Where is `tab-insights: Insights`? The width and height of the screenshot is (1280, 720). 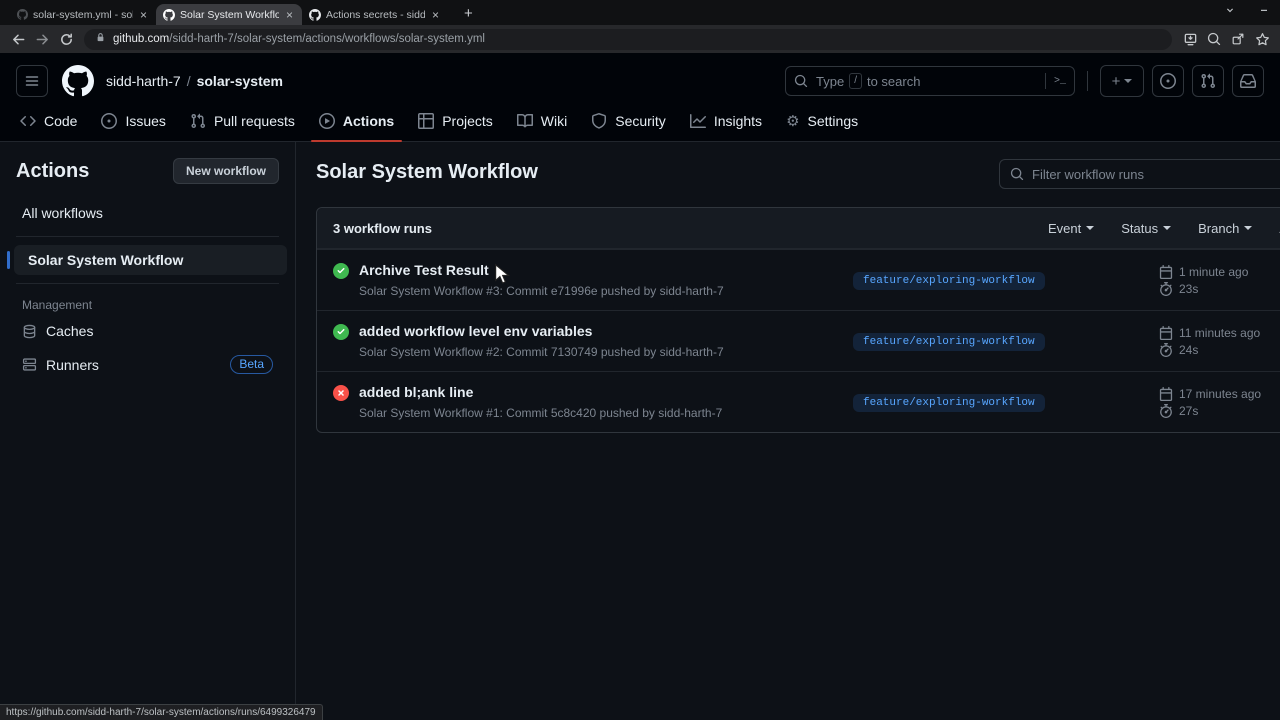 tab-insights: Insights is located at coordinates (726, 123).